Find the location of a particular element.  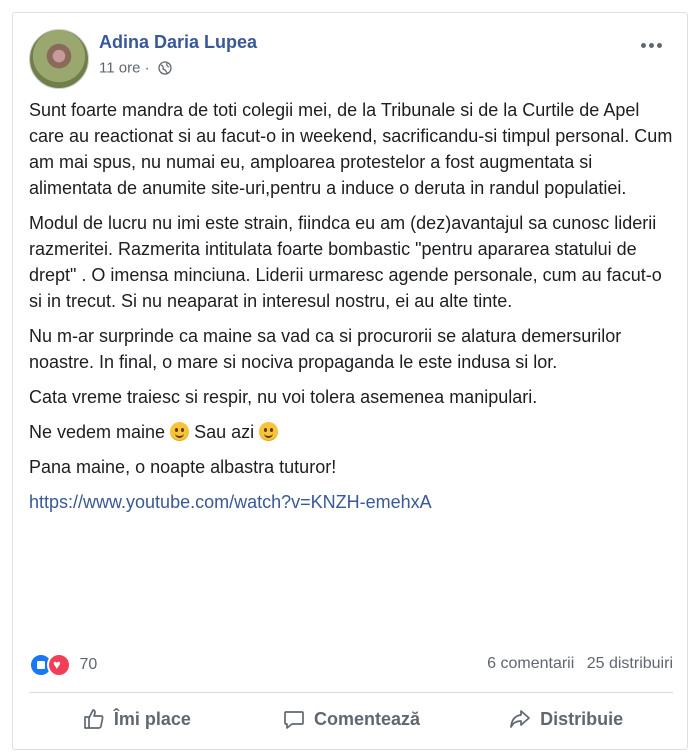

like-button-label: Îmi place is located at coordinates (152, 718).